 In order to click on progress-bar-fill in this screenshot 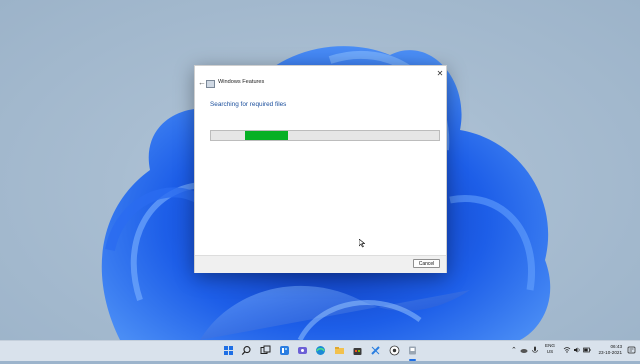, I will do `click(266, 135)`.